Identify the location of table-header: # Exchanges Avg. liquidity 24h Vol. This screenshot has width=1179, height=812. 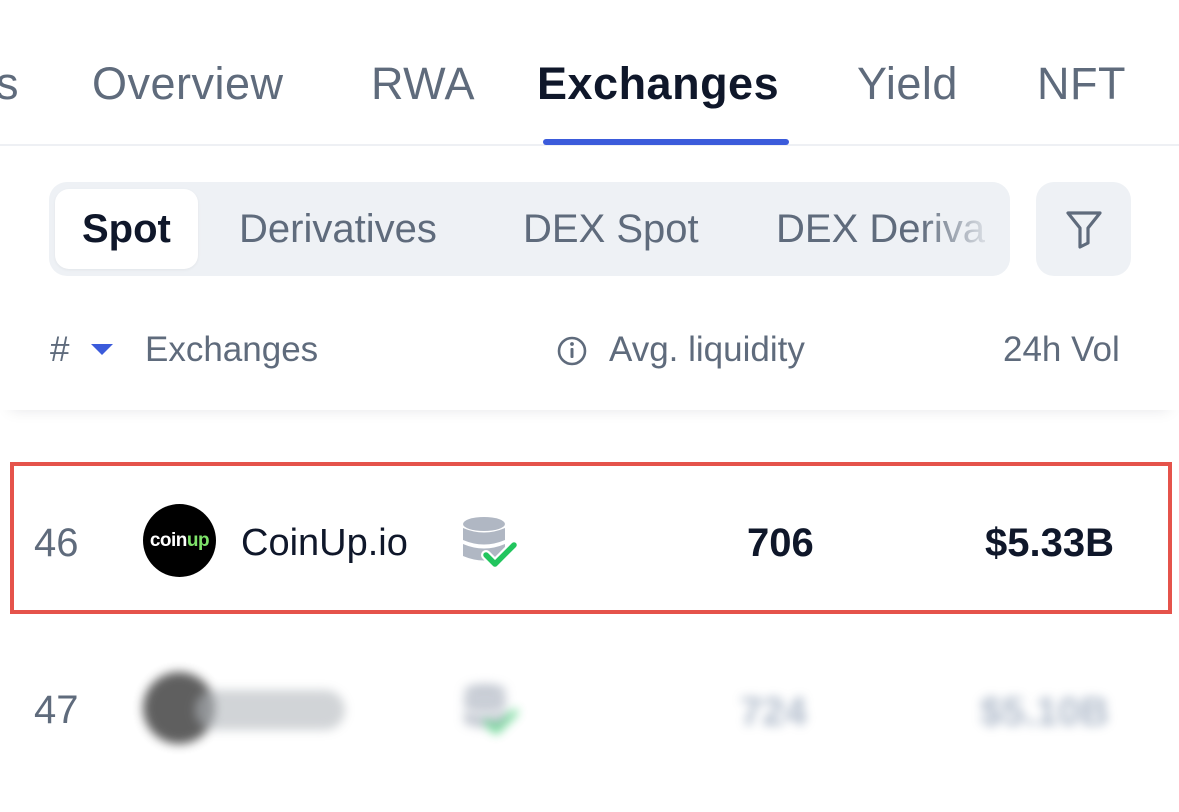
(589, 355).